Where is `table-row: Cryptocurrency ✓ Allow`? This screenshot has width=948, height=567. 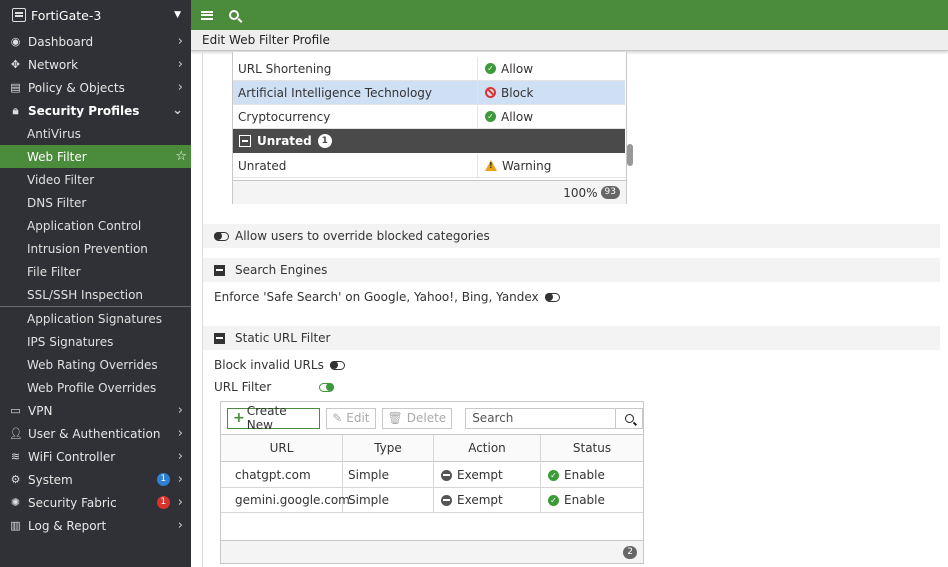 table-row: Cryptocurrency ✓ Allow is located at coordinates (429, 117).